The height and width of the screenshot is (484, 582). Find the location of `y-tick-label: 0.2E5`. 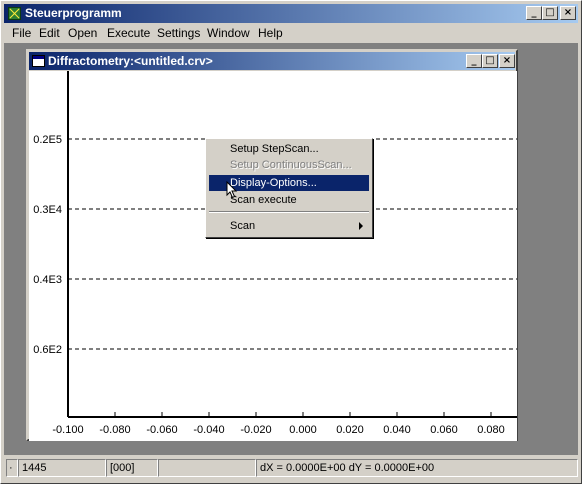

y-tick-label: 0.2E5 is located at coordinates (47, 140).